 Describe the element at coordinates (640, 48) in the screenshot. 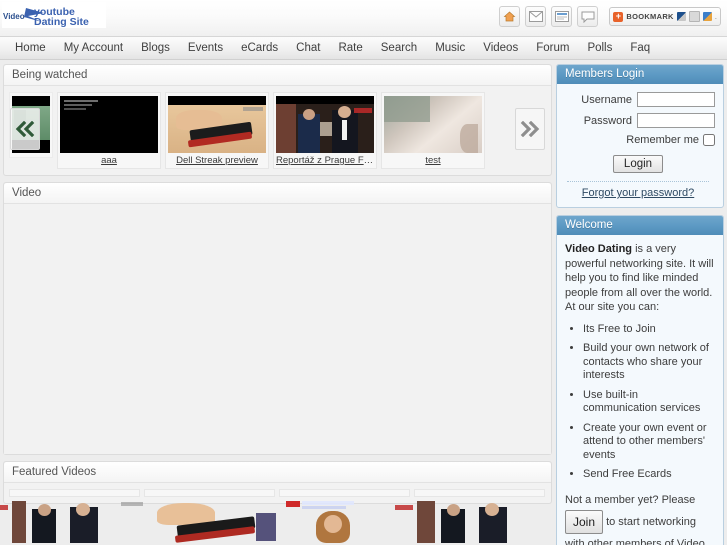

I see `nav-faq: Faq` at that location.